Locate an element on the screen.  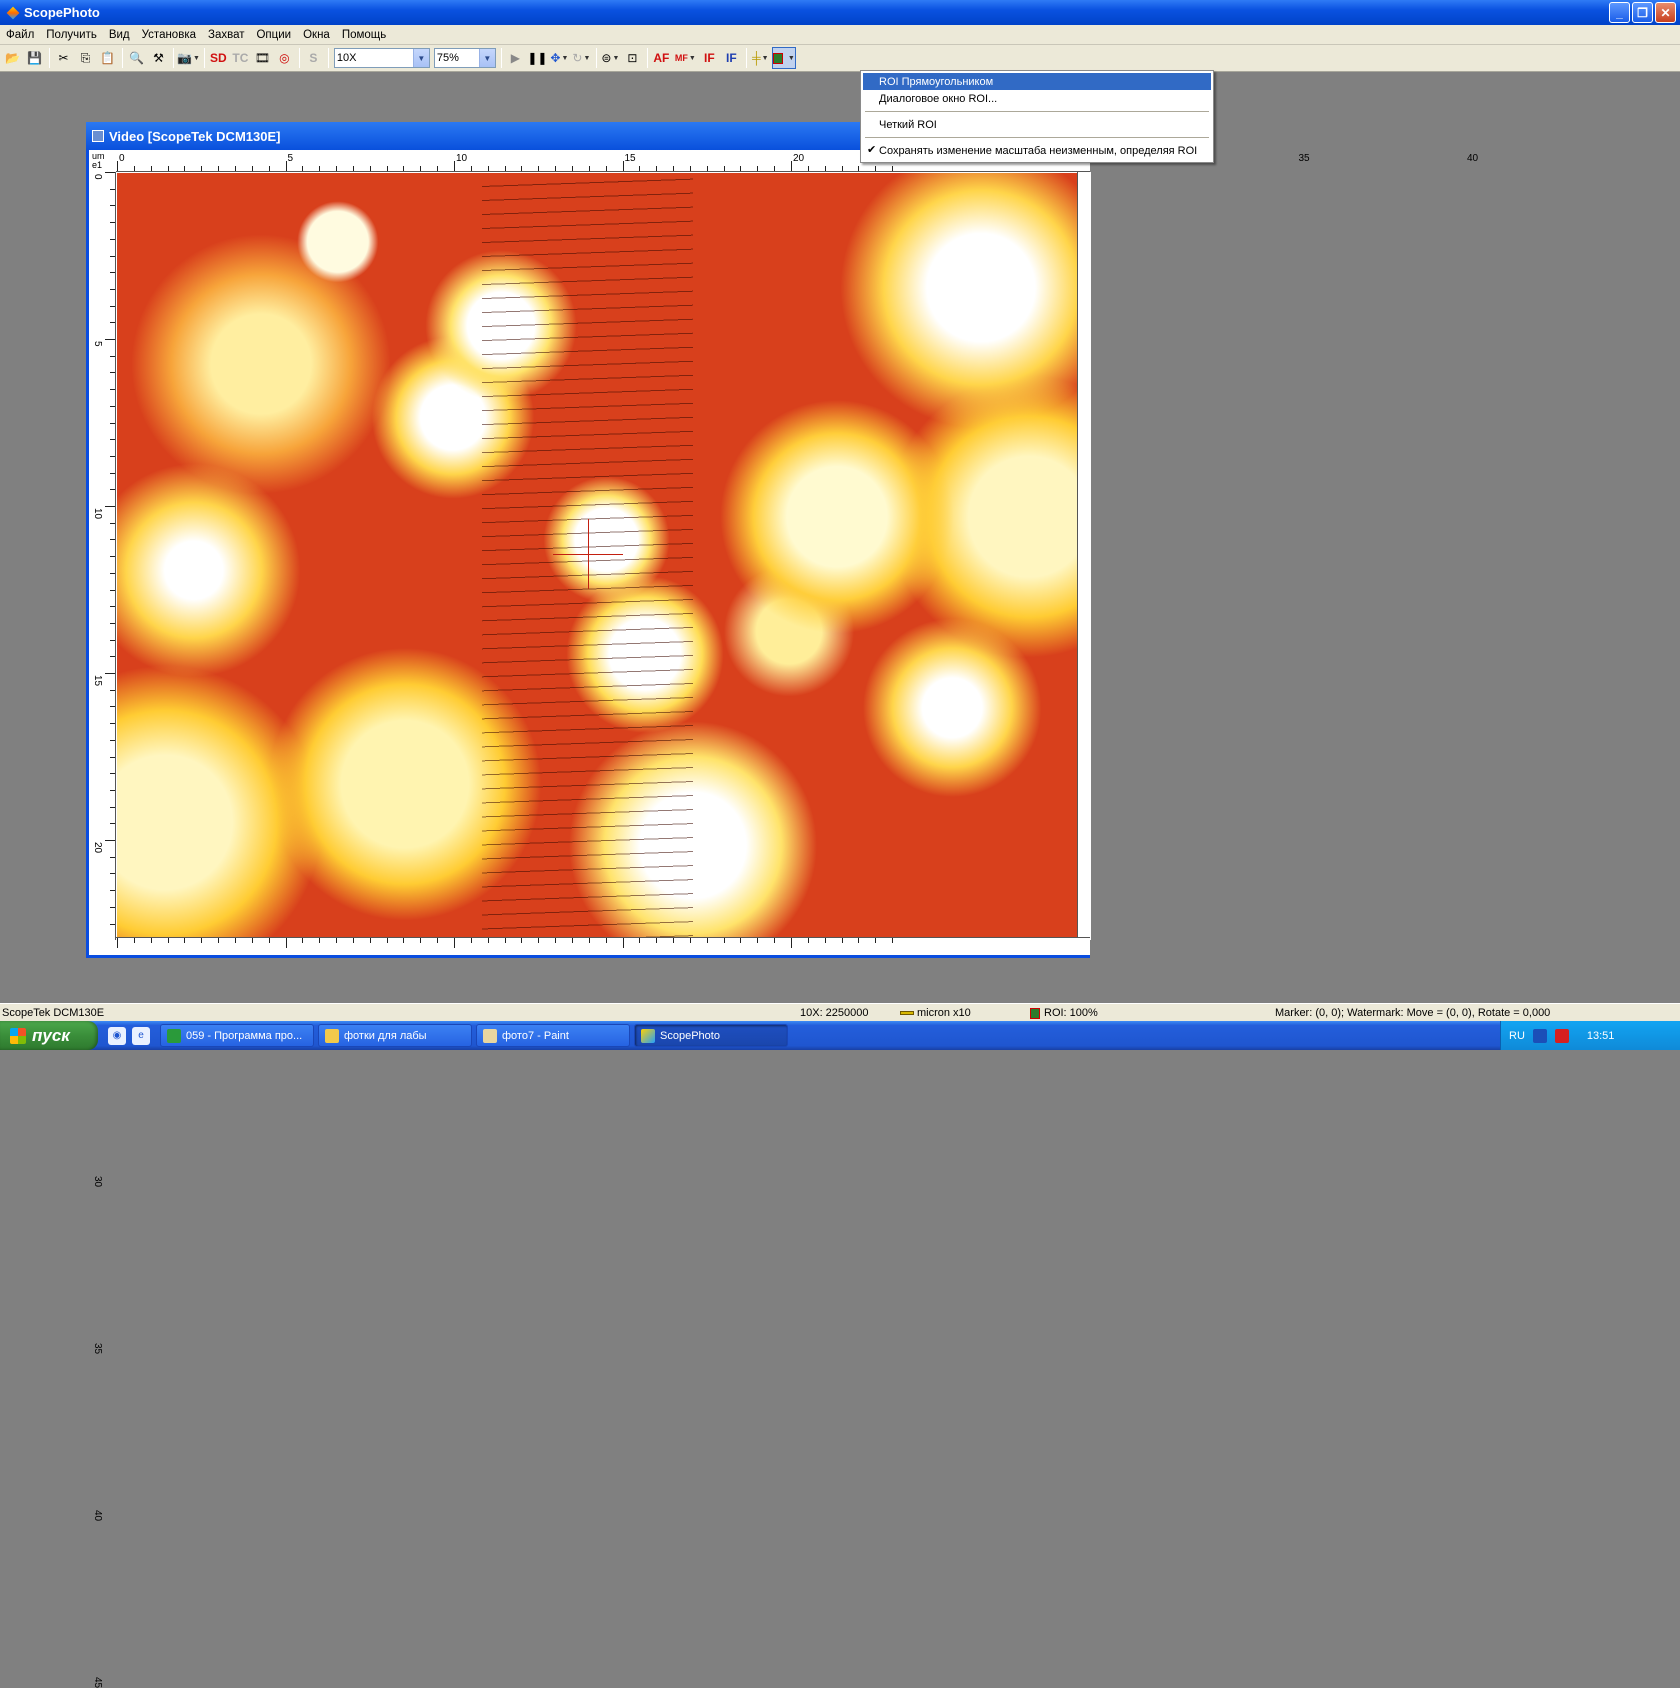
browser-quicklaunch-icon: ◉ is located at coordinates (117, 1035).